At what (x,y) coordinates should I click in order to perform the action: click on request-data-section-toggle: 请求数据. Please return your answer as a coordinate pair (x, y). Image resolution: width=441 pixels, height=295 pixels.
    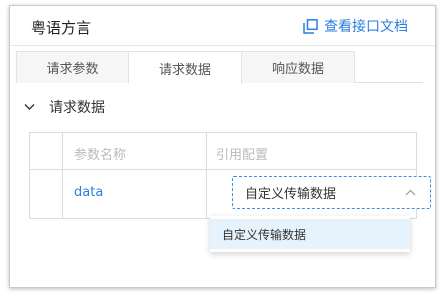
    Looking at the image, I should click on (64, 107).